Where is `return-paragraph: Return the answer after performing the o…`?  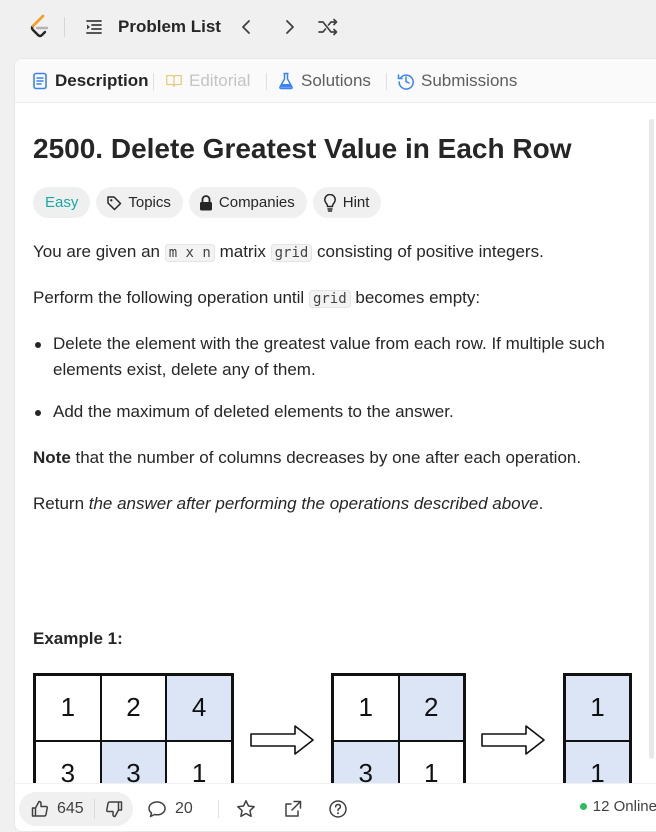
return-paragraph: Return the answer after performing the o… is located at coordinates (333, 504).